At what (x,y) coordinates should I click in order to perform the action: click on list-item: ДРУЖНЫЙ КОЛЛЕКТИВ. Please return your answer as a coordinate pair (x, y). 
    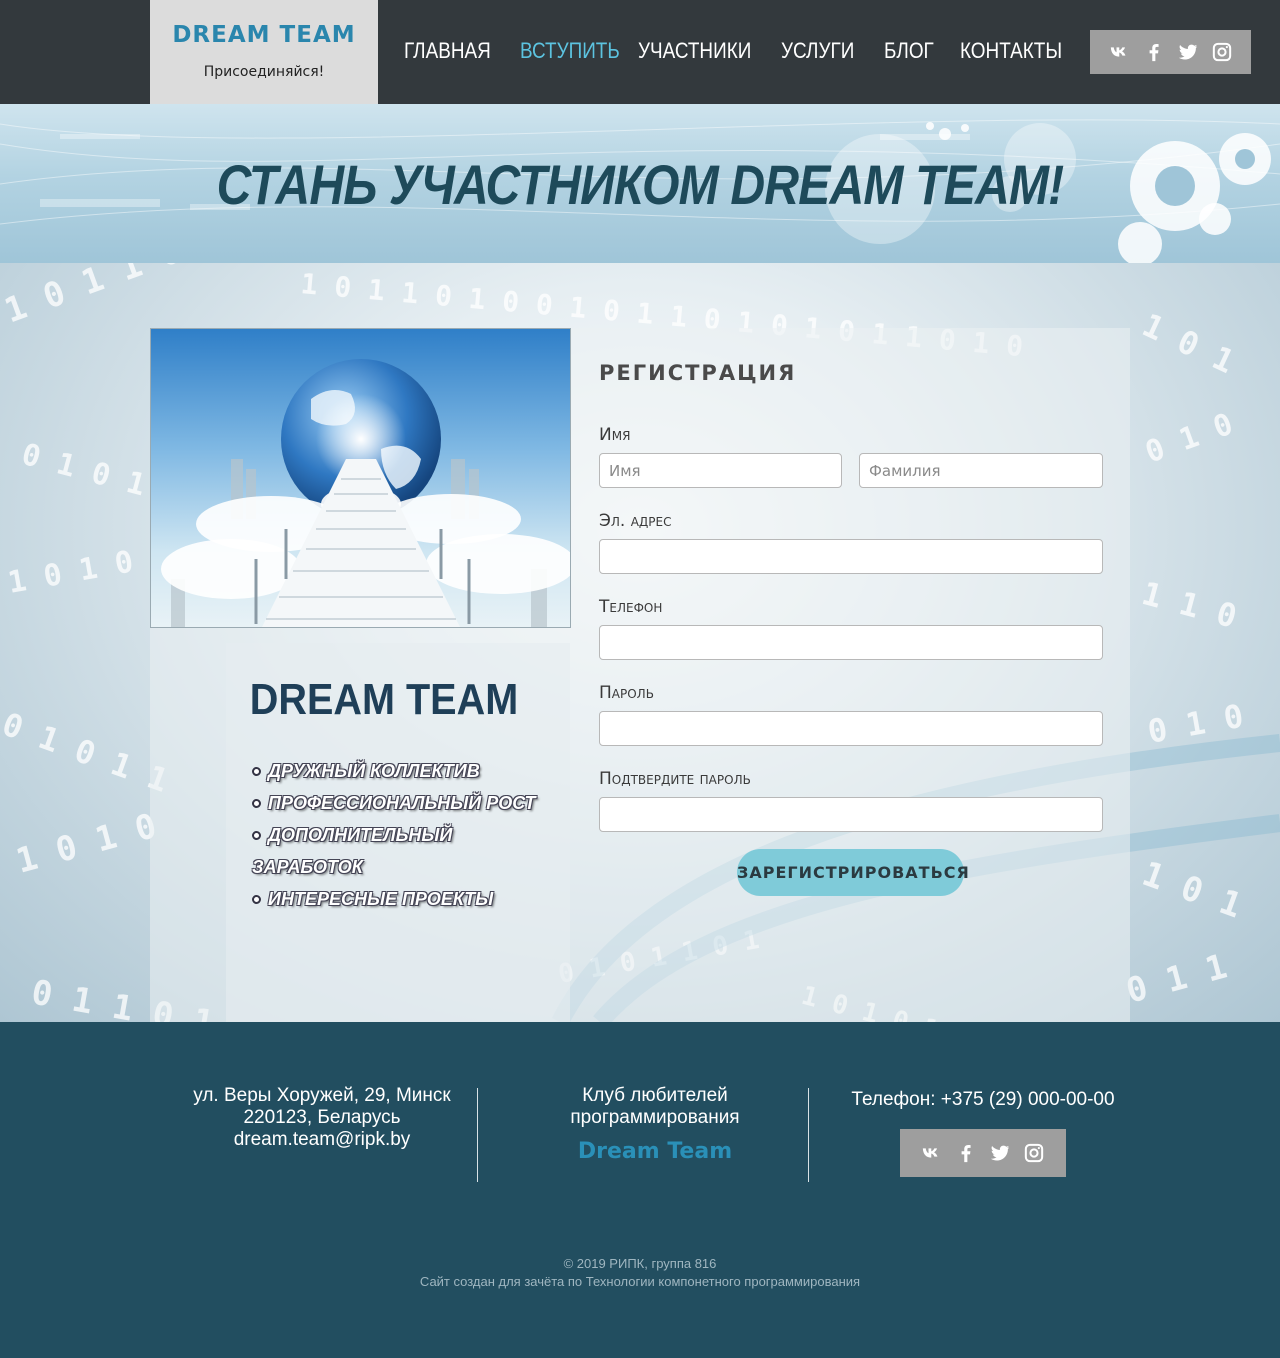
    Looking at the image, I should click on (402, 771).